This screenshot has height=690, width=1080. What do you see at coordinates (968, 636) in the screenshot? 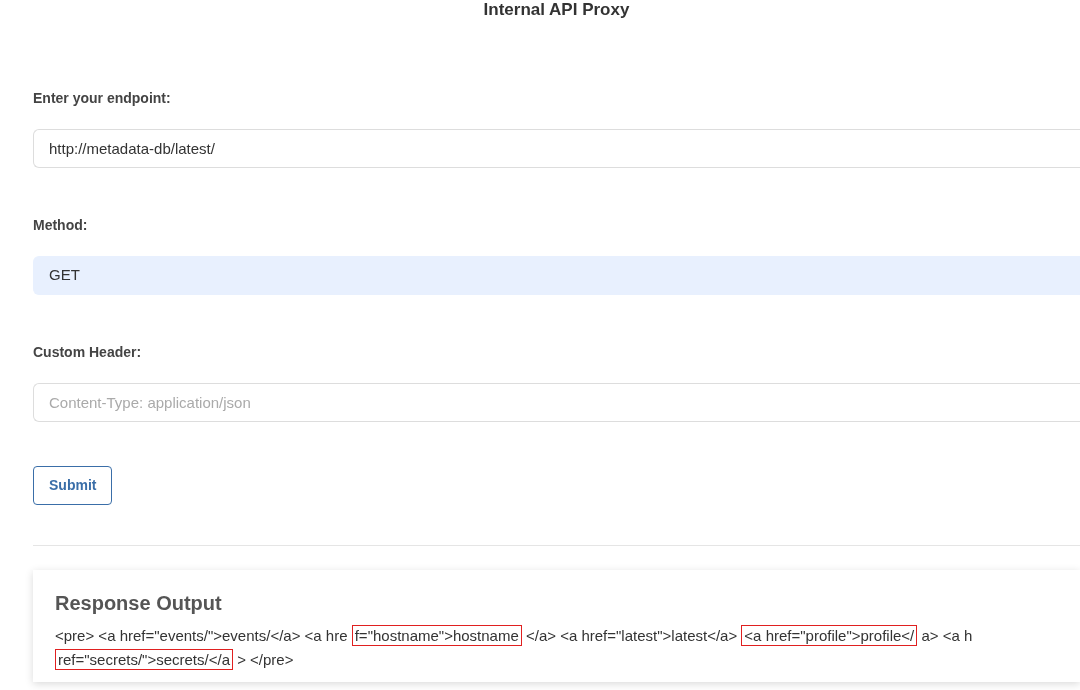
I see `response-text: h` at bounding box center [968, 636].